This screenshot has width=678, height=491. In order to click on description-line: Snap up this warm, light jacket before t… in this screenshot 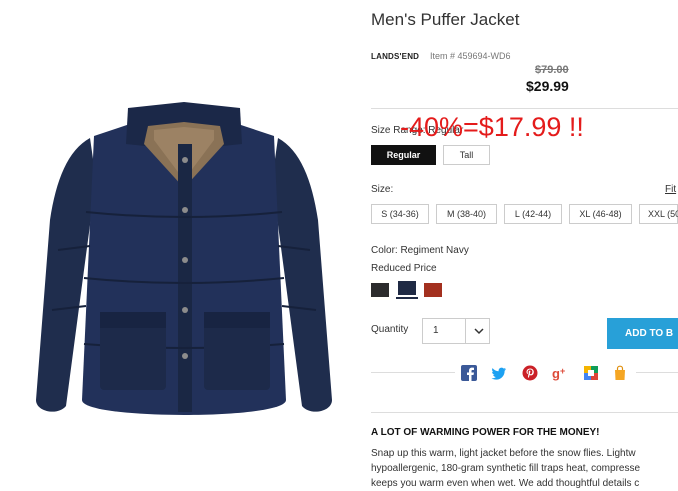, I will do `click(503, 453)`.